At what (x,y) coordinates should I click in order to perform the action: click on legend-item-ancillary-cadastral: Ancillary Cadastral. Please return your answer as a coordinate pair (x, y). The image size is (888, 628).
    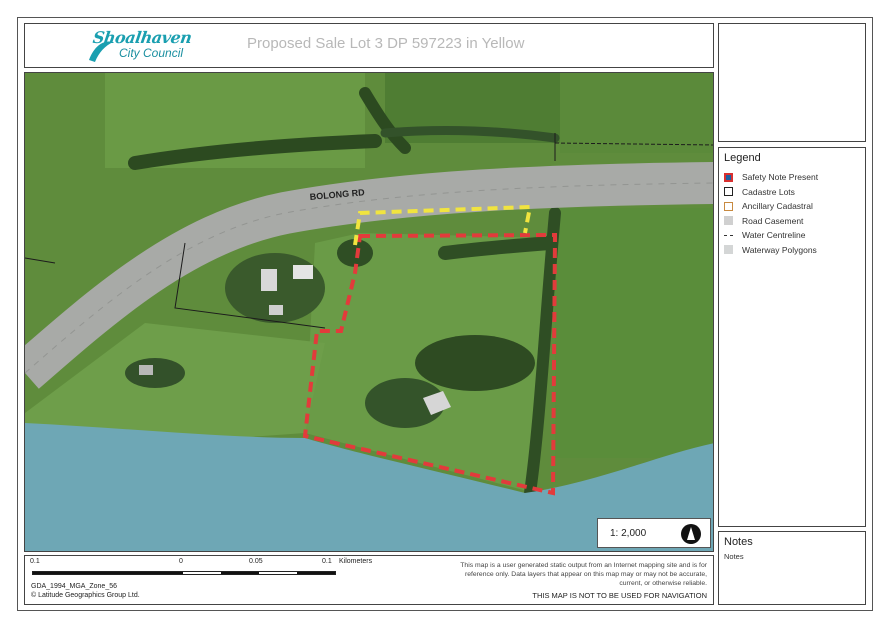
    Looking at the image, I should click on (792, 206).